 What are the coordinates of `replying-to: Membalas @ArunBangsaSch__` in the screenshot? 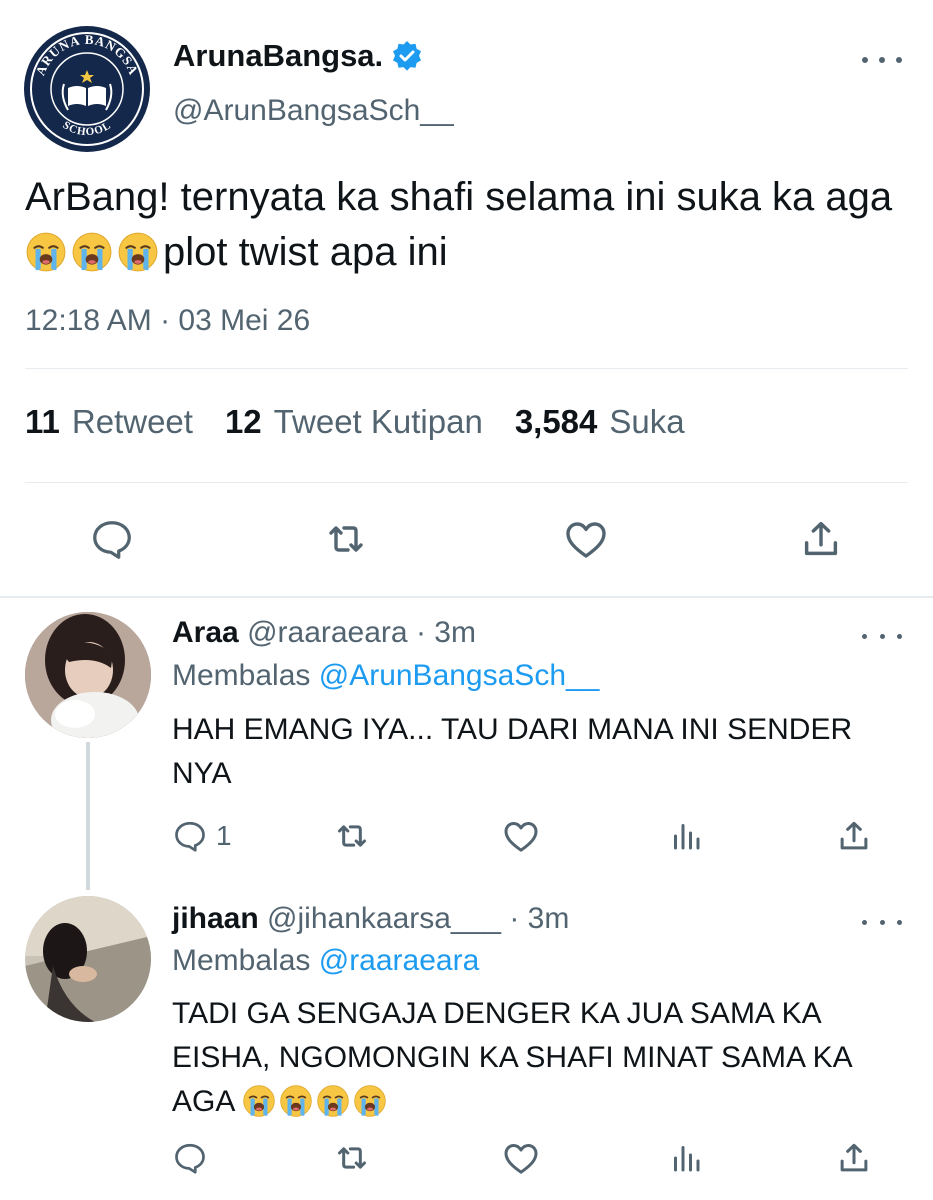 It's located at (385, 676).